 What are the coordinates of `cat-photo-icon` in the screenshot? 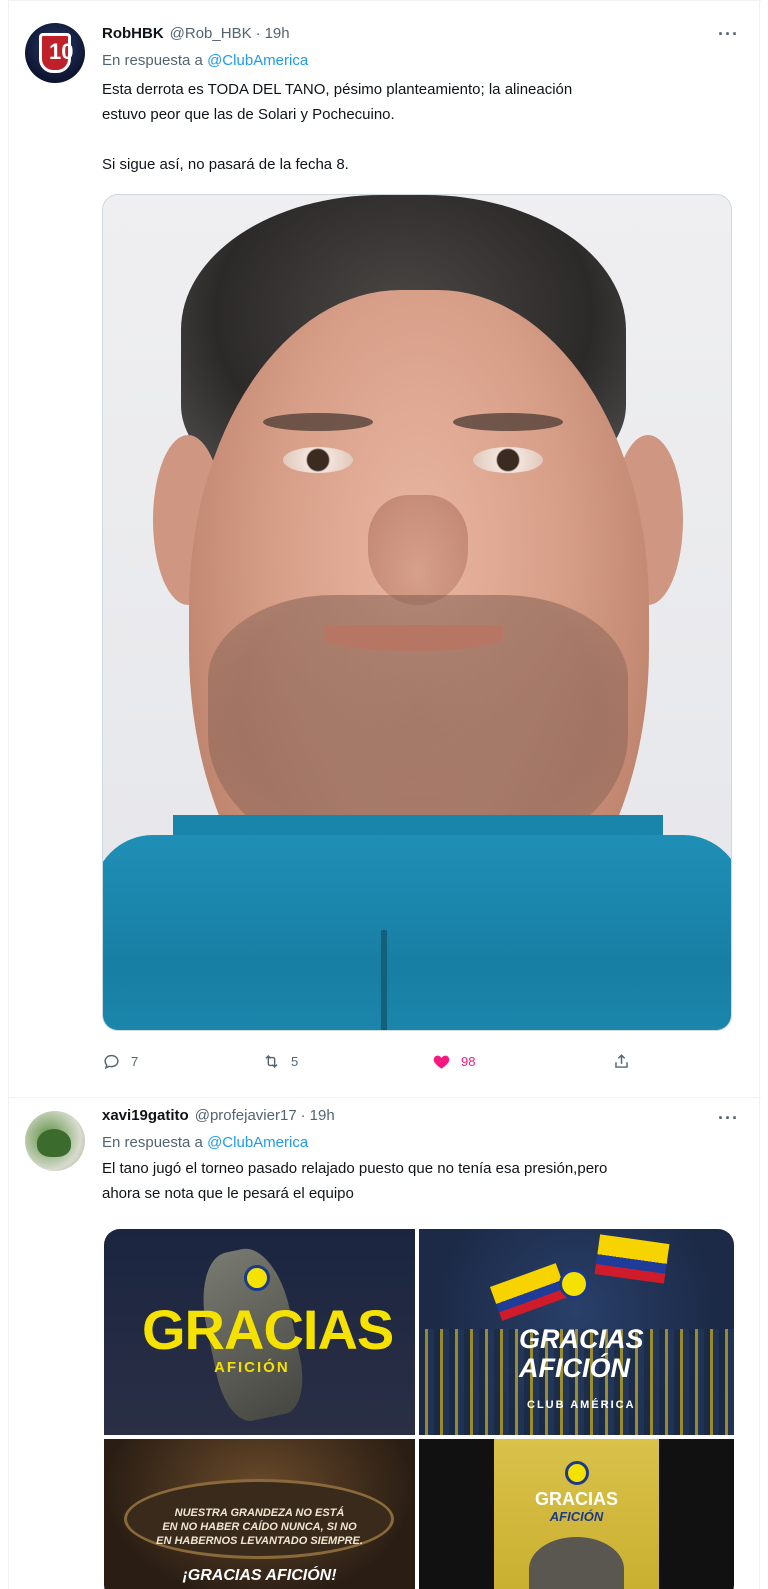 It's located at (54, 1143).